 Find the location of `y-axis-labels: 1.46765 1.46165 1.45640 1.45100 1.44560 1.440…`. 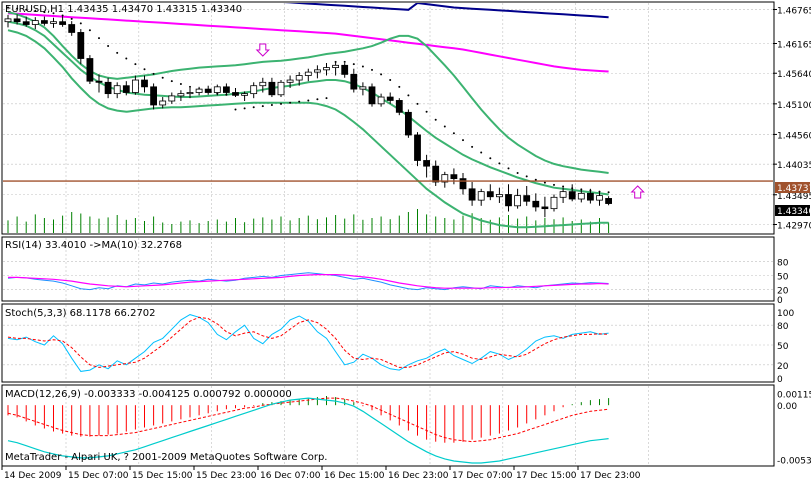

y-axis-labels: 1.46765 1.46165 1.45640 1.45100 1.44560 1.440… is located at coordinates (792, 237).